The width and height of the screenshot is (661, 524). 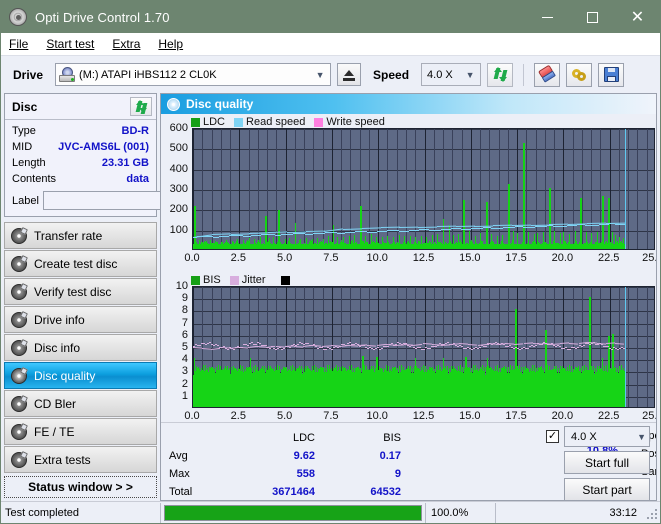 I want to click on menu-file: File, so click(x=18, y=44).